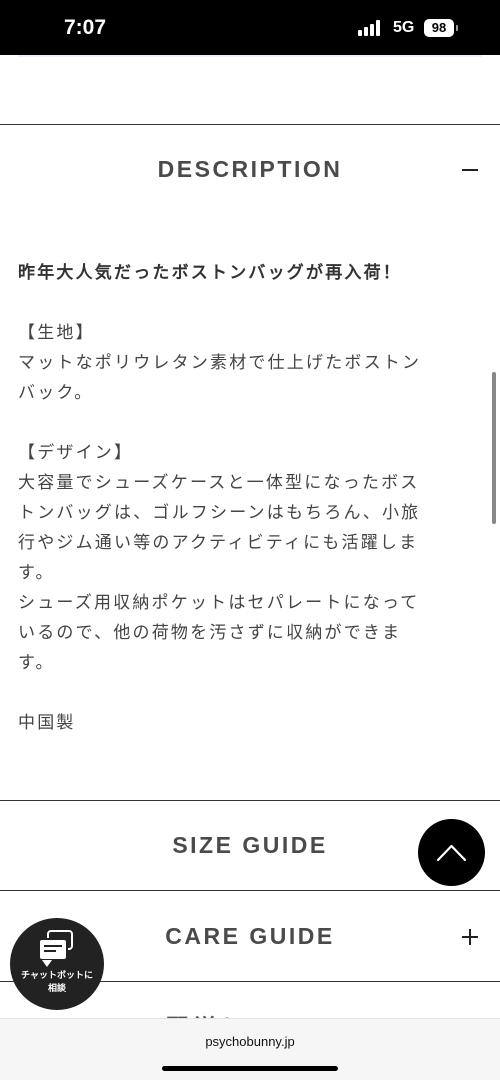  What do you see at coordinates (470, 937) in the screenshot?
I see `plus-icon` at bounding box center [470, 937].